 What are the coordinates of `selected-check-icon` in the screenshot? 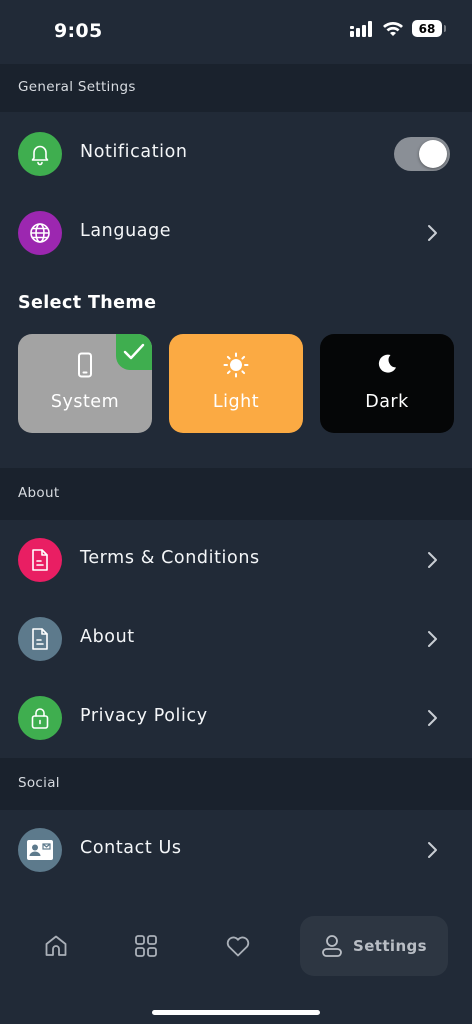 It's located at (134, 352).